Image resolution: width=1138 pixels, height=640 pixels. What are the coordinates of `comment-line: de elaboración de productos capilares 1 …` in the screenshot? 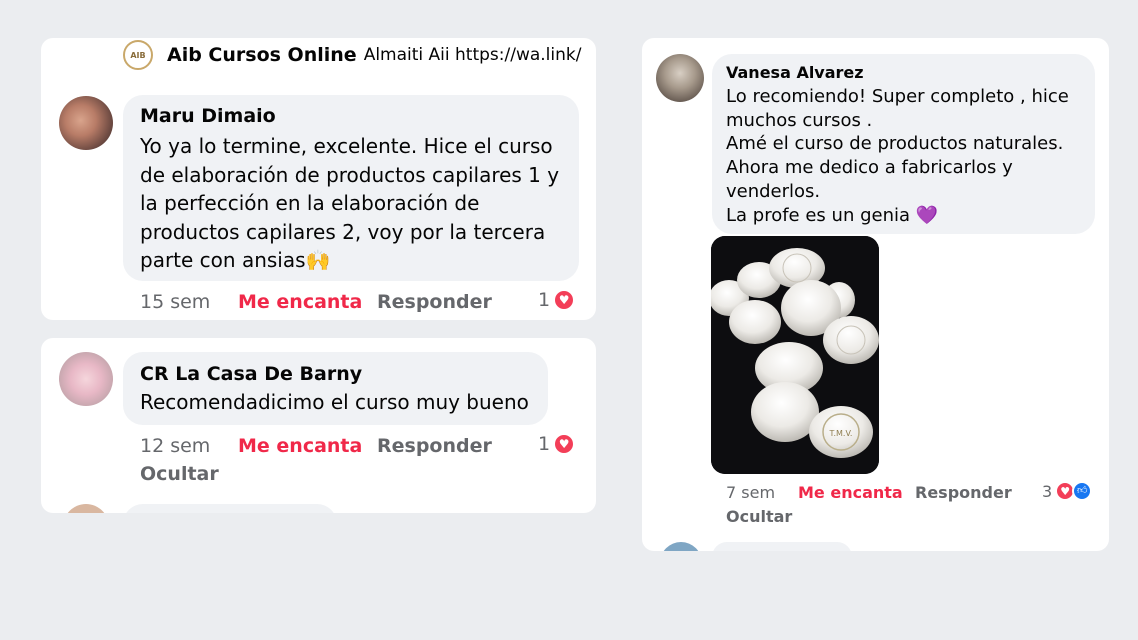 It's located at (350, 174).